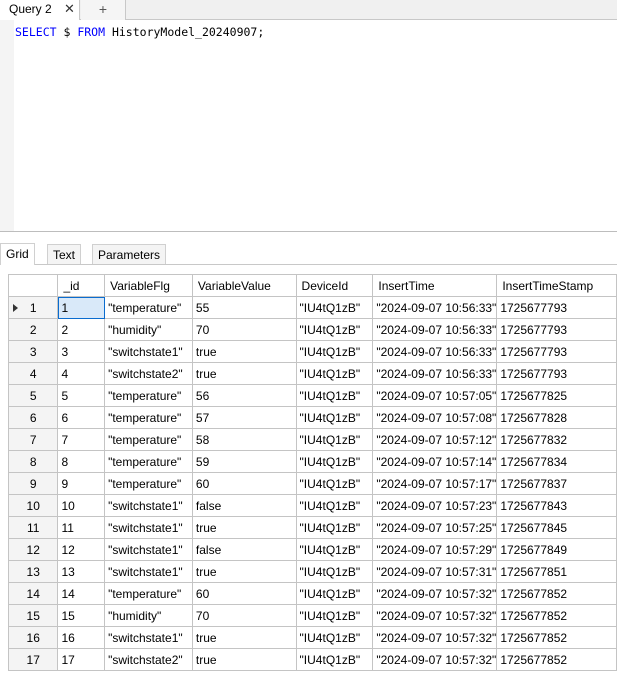  I want to click on grid-cell: "2024-09-07 10:57:25", so click(435, 527).